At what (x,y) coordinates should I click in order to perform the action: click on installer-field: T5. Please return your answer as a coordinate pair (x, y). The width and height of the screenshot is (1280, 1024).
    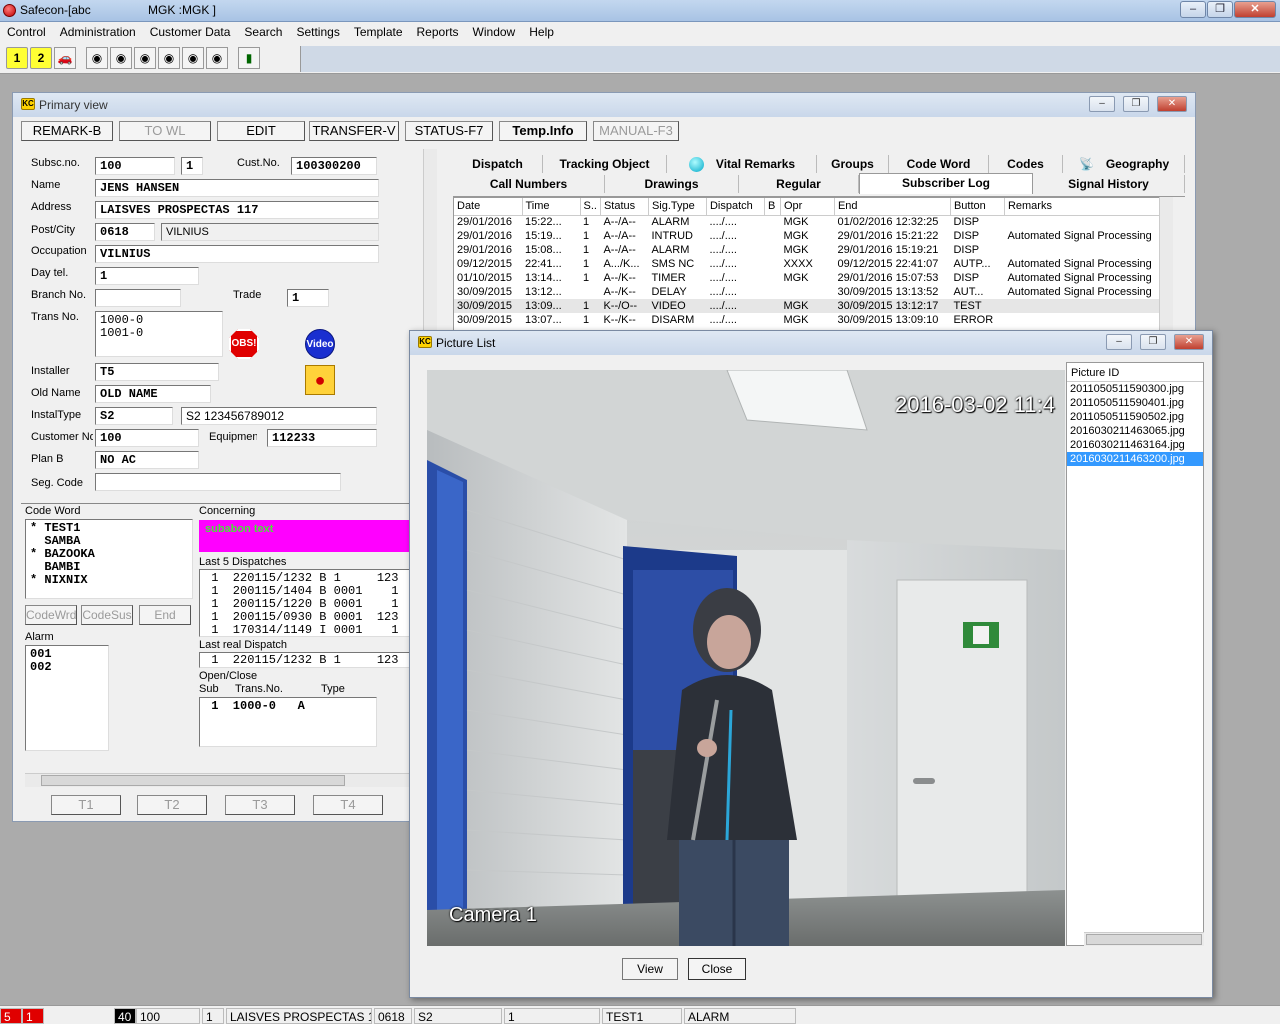
    Looking at the image, I should click on (157, 372).